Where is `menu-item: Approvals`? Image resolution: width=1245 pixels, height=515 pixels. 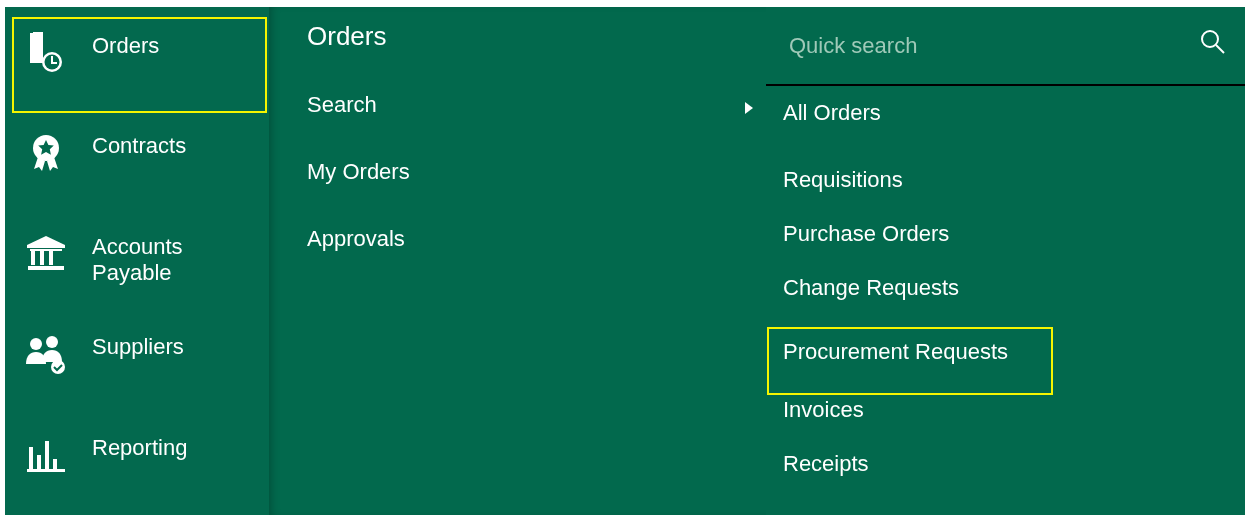 menu-item: Approvals is located at coordinates (530, 259).